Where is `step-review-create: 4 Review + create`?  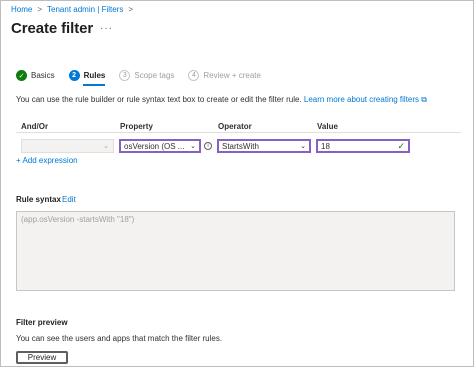
step-review-create: 4 Review + create is located at coordinates (224, 75).